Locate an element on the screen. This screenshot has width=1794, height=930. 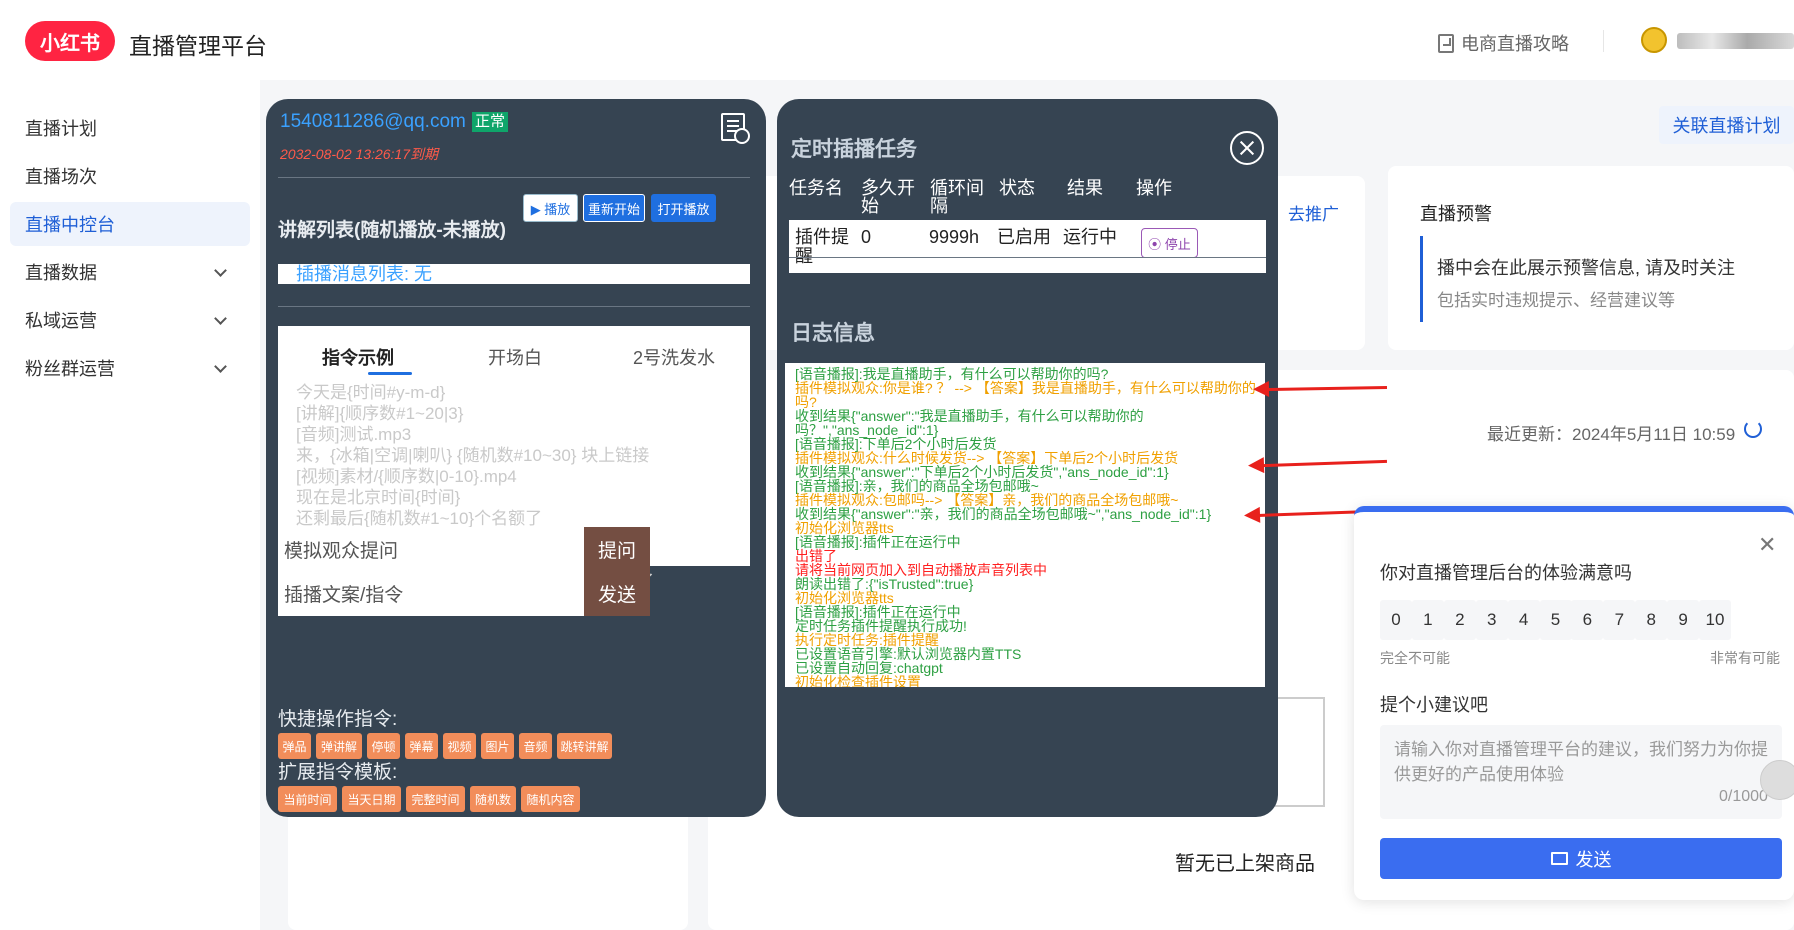
promote-link: 去推广 is located at coordinates (1313, 212).